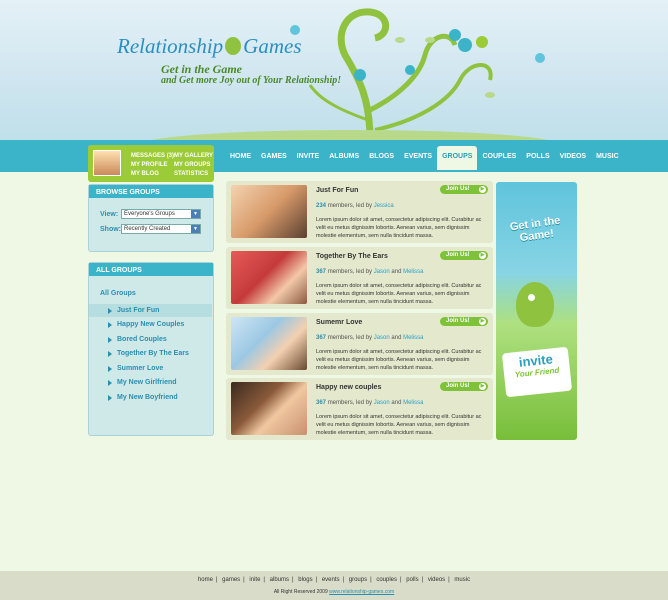  Describe the element at coordinates (358, 580) in the screenshot. I see `footer-link-groups: groups` at that location.